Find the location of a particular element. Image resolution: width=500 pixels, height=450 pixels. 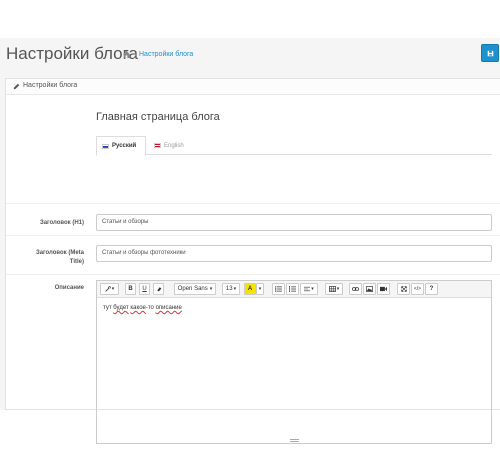

table-button: ▾ is located at coordinates (334, 289).